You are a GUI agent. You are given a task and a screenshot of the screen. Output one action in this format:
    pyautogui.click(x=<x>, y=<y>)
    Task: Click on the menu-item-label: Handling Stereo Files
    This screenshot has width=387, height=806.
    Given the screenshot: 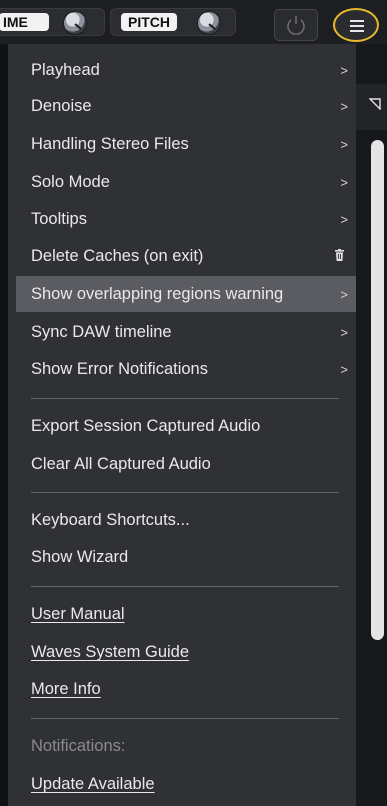 What is the action you would take?
    pyautogui.click(x=110, y=144)
    